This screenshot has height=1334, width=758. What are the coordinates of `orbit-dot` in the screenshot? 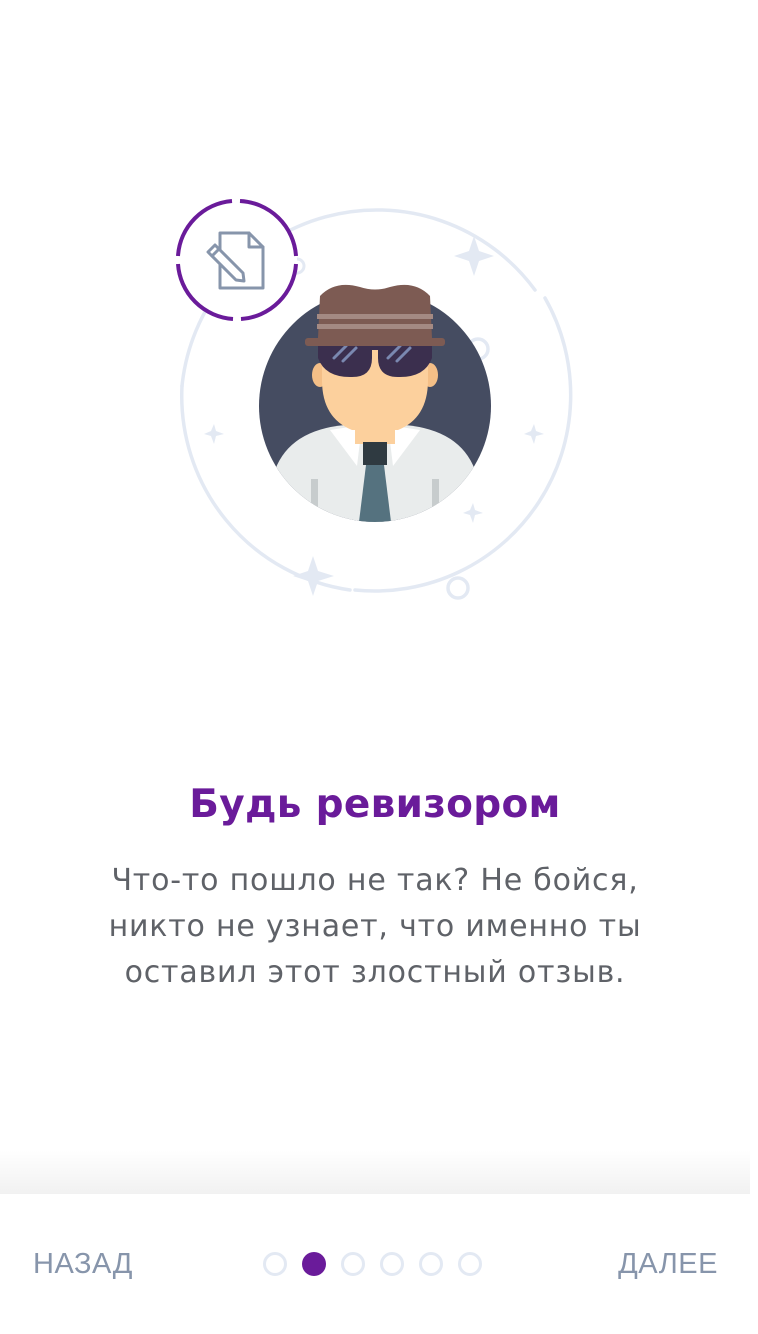 It's located at (458, 588).